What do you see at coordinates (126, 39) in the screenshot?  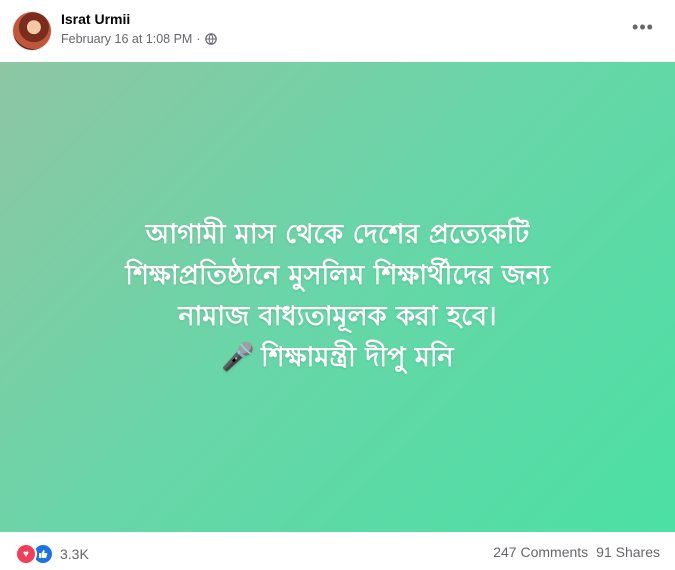 I see `timestamp: February 16 at 1:08 PM` at bounding box center [126, 39].